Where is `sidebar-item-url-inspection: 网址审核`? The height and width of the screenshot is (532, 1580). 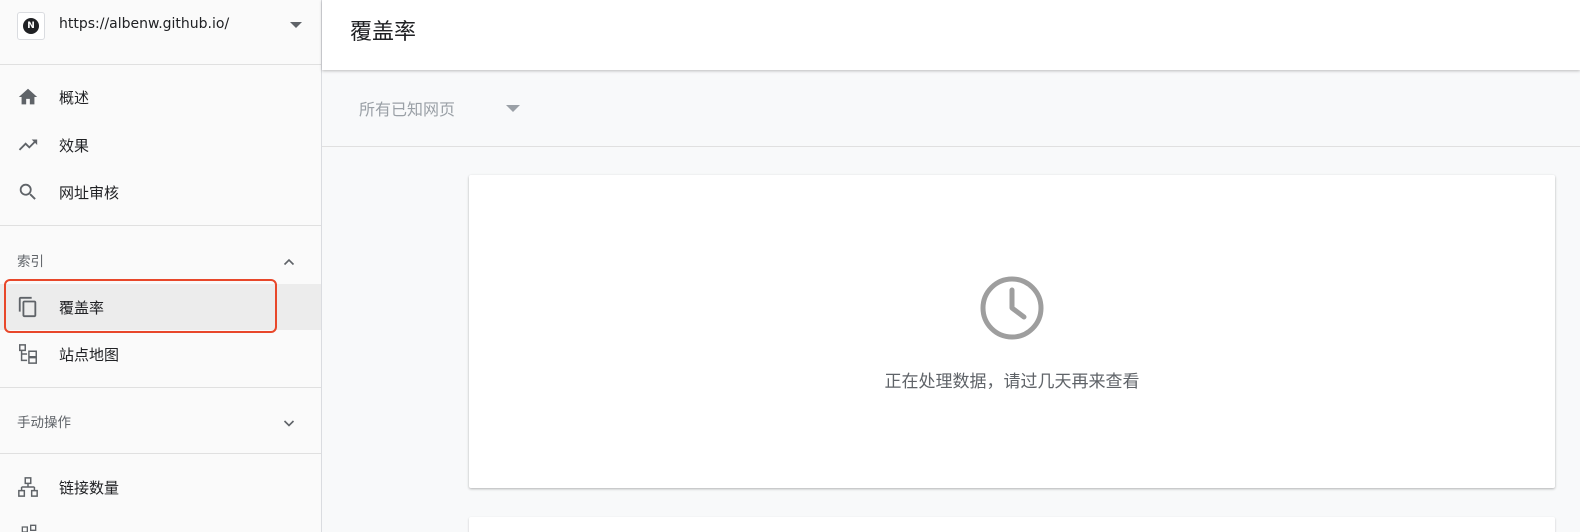
sidebar-item-url-inspection: 网址审核 is located at coordinates (160, 192).